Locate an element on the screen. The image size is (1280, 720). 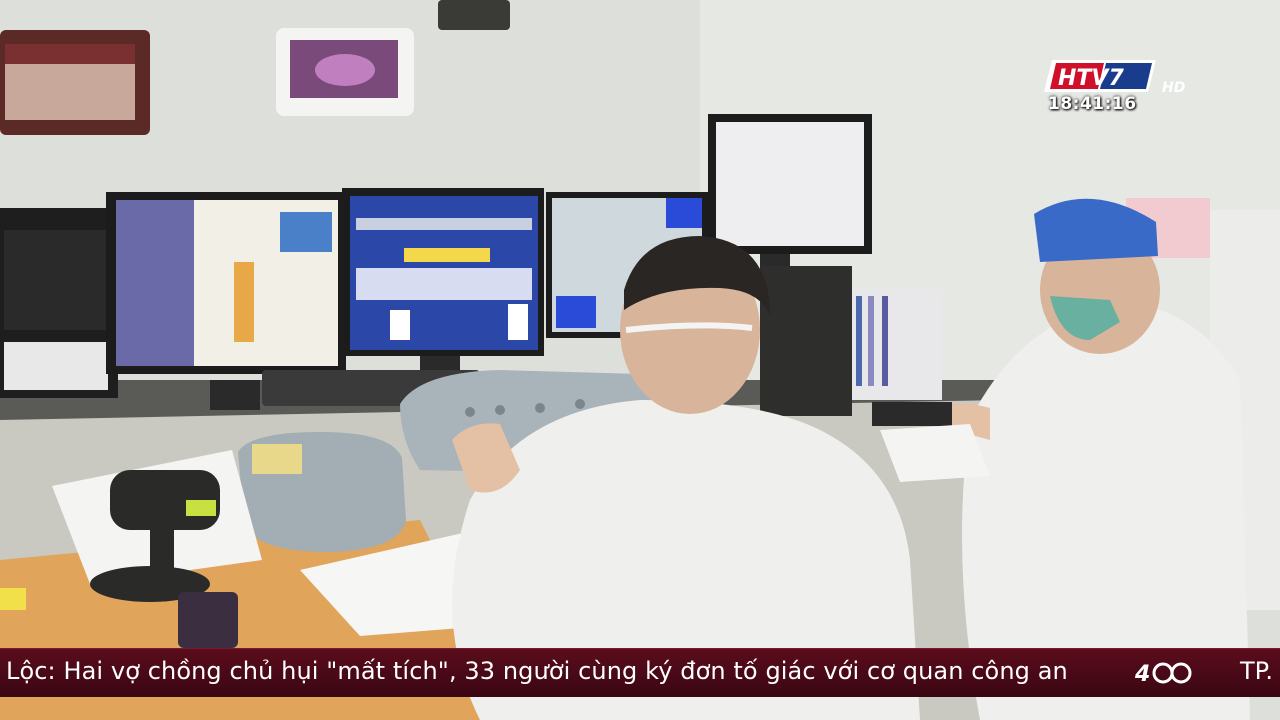
wall-picture-center is located at coordinates (345, 72).